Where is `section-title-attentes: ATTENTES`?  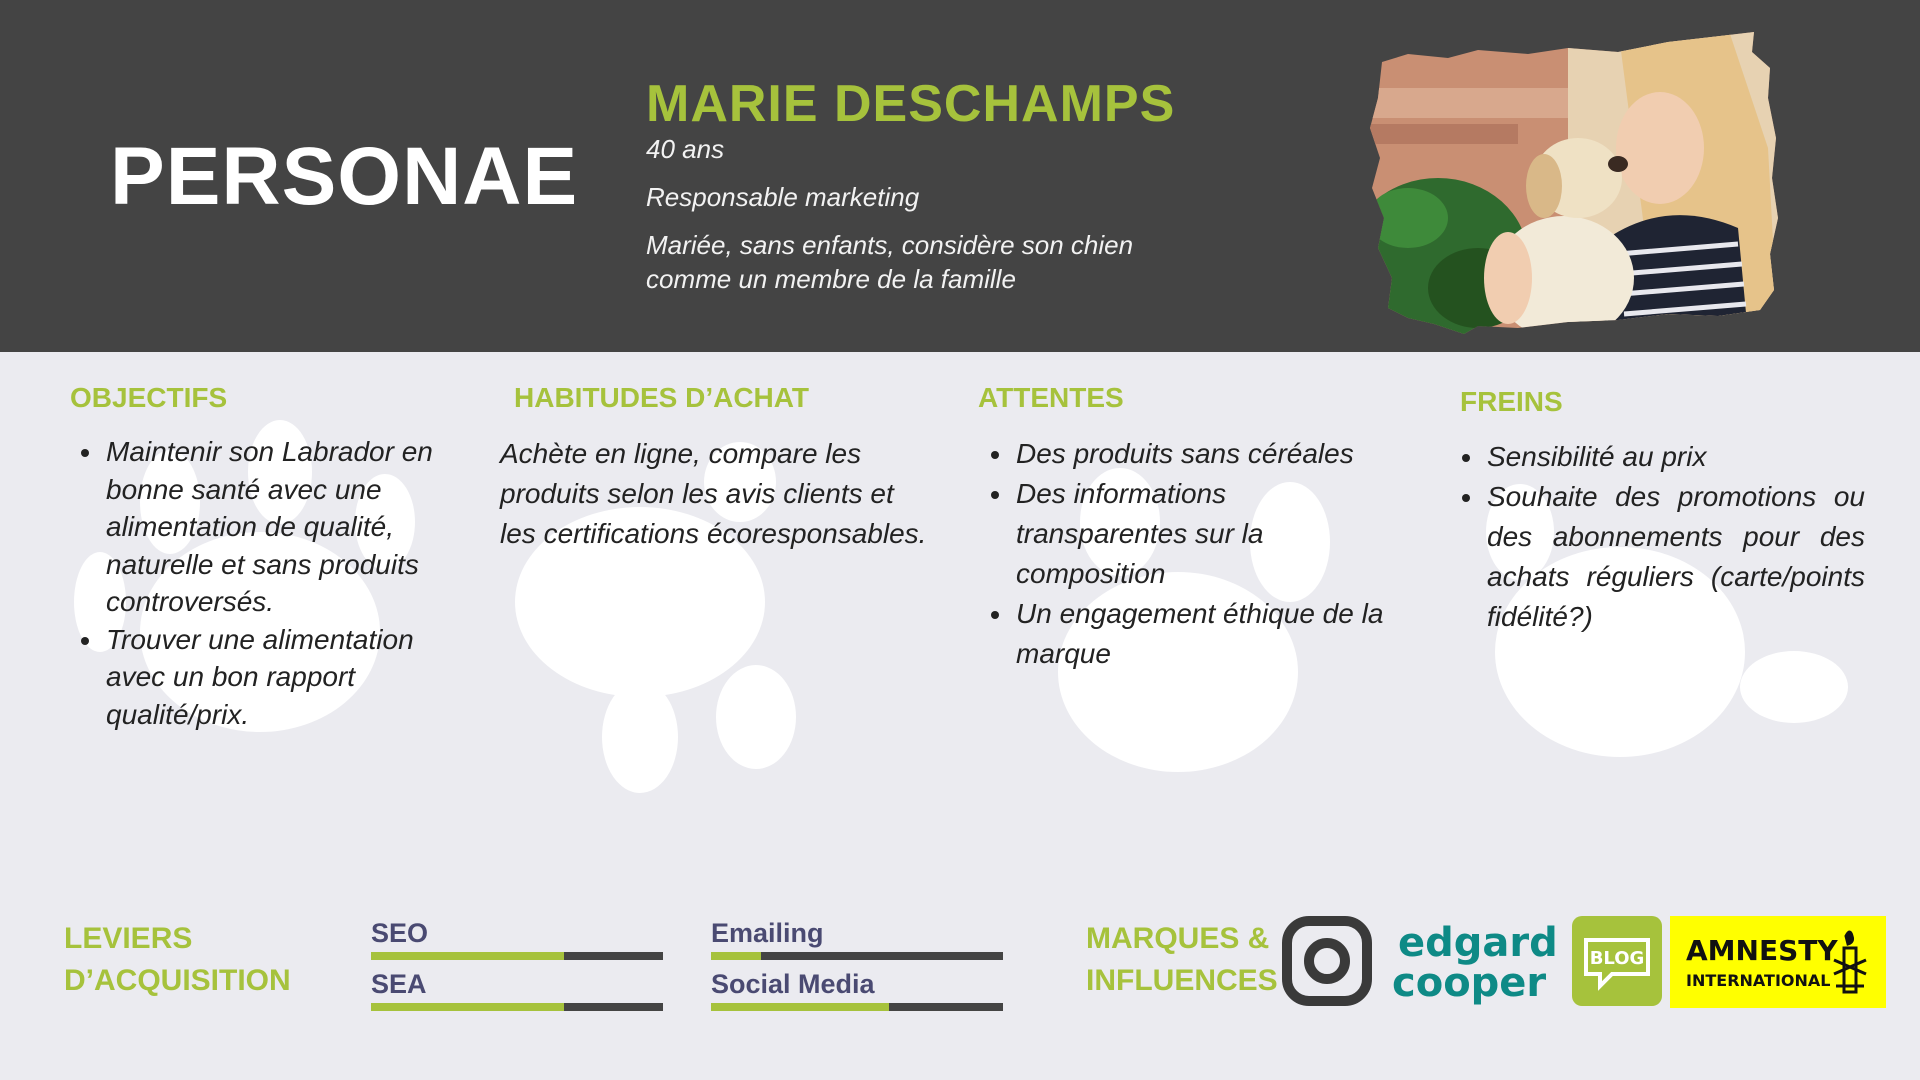
section-title-attentes: ATTENTES is located at coordinates (1051, 397).